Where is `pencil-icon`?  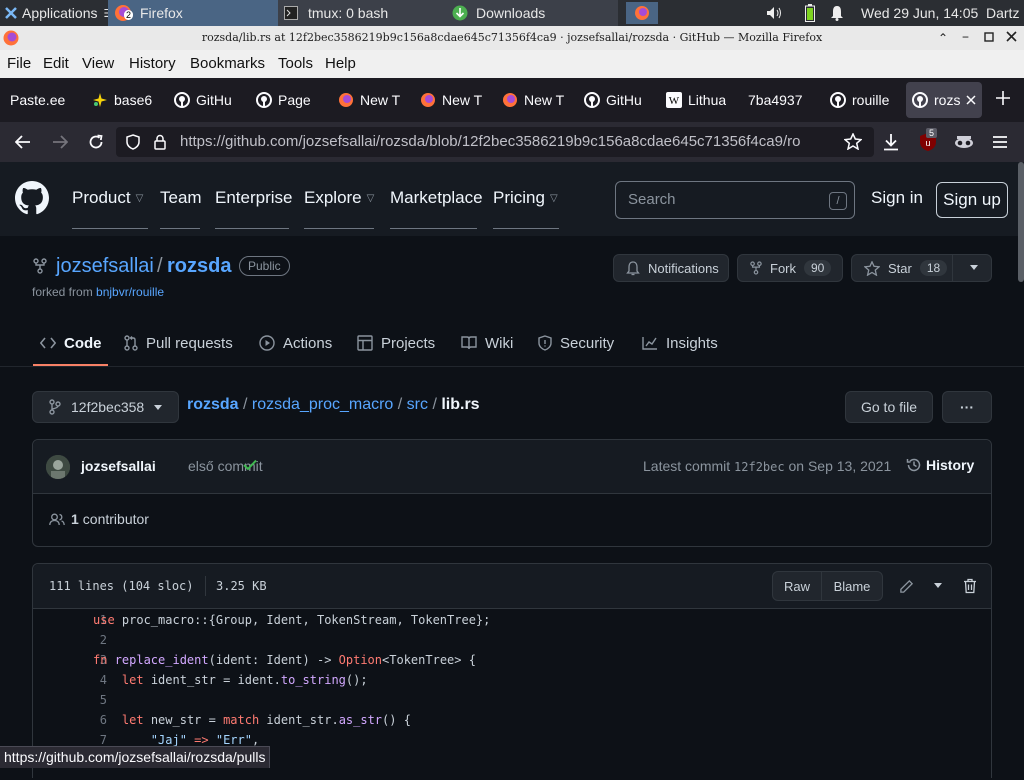 pencil-icon is located at coordinates (906, 586).